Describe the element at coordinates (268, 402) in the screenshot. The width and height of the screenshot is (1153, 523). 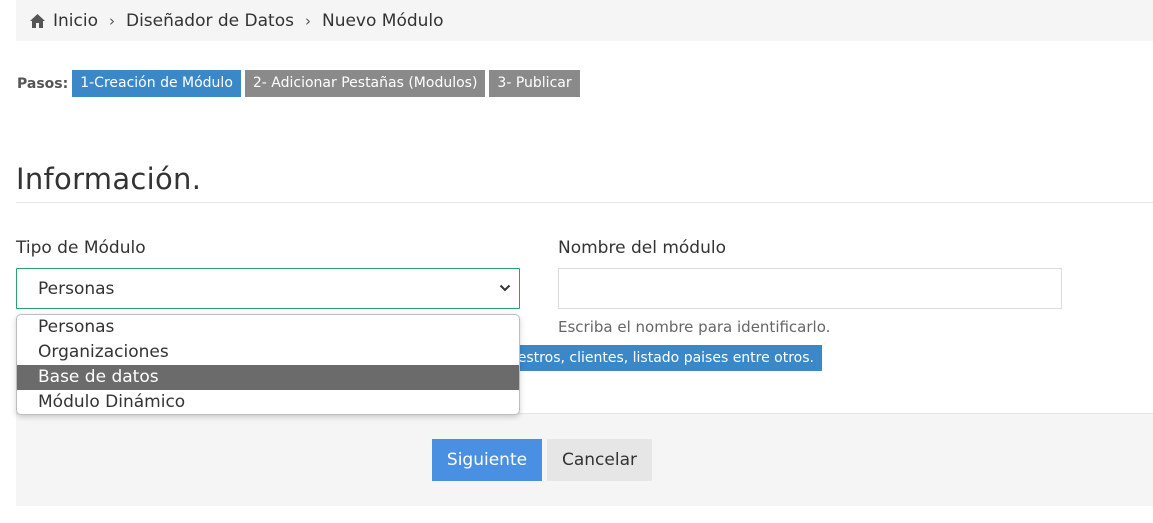
I see `dropdown-option: Módulo Dinámico` at that location.